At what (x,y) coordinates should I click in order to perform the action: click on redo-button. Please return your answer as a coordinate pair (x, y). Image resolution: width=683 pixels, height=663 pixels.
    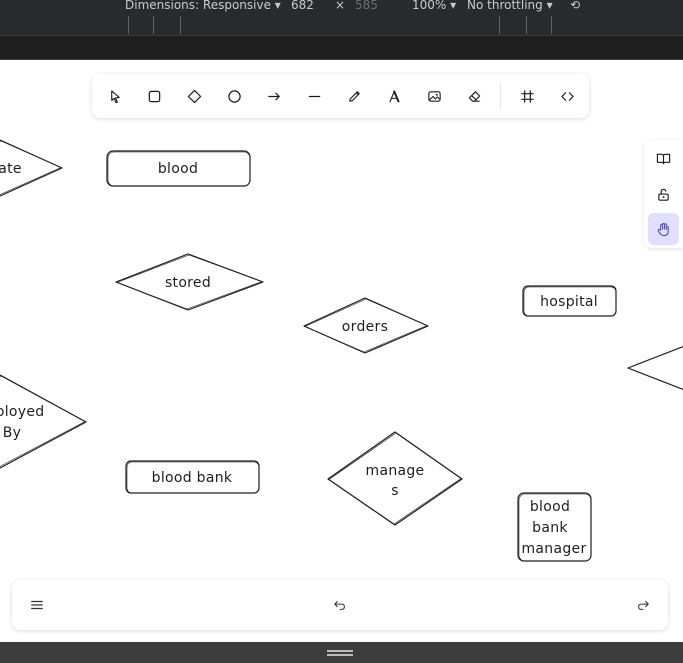
    Looking at the image, I should click on (643, 605).